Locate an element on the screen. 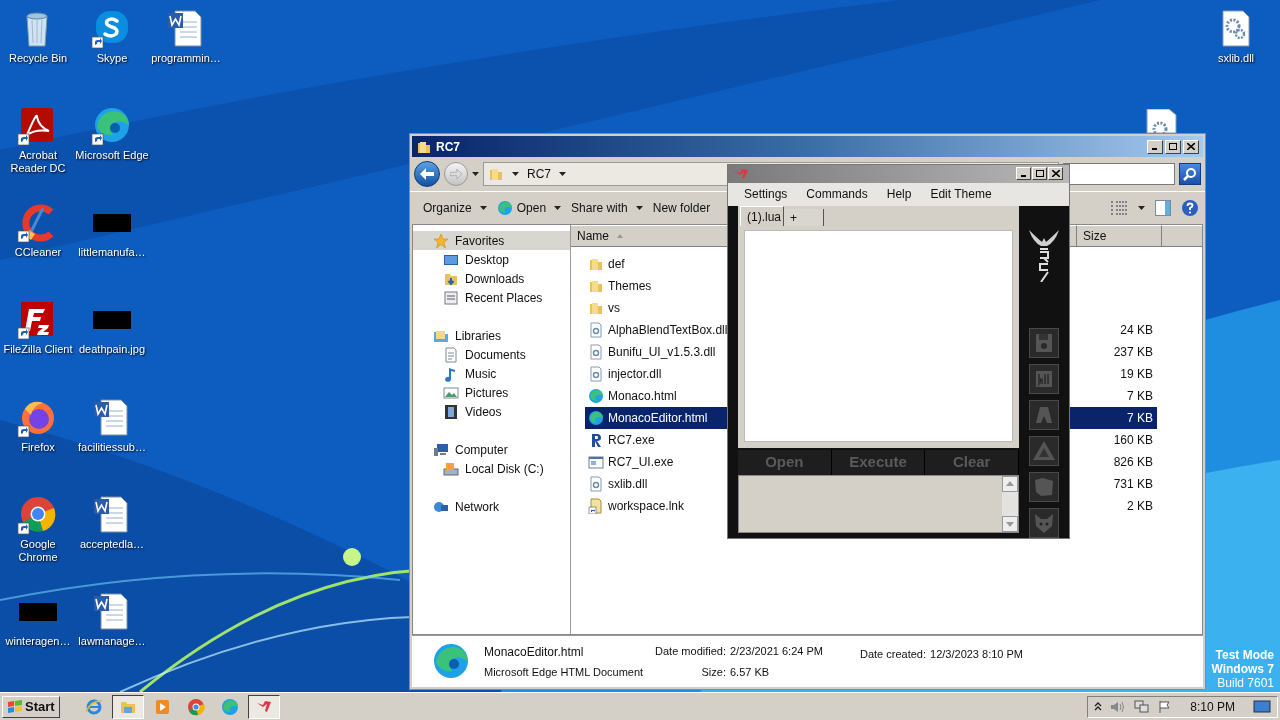  file-name: Bunifu_UI_v1.5.3.dll is located at coordinates (662, 352).